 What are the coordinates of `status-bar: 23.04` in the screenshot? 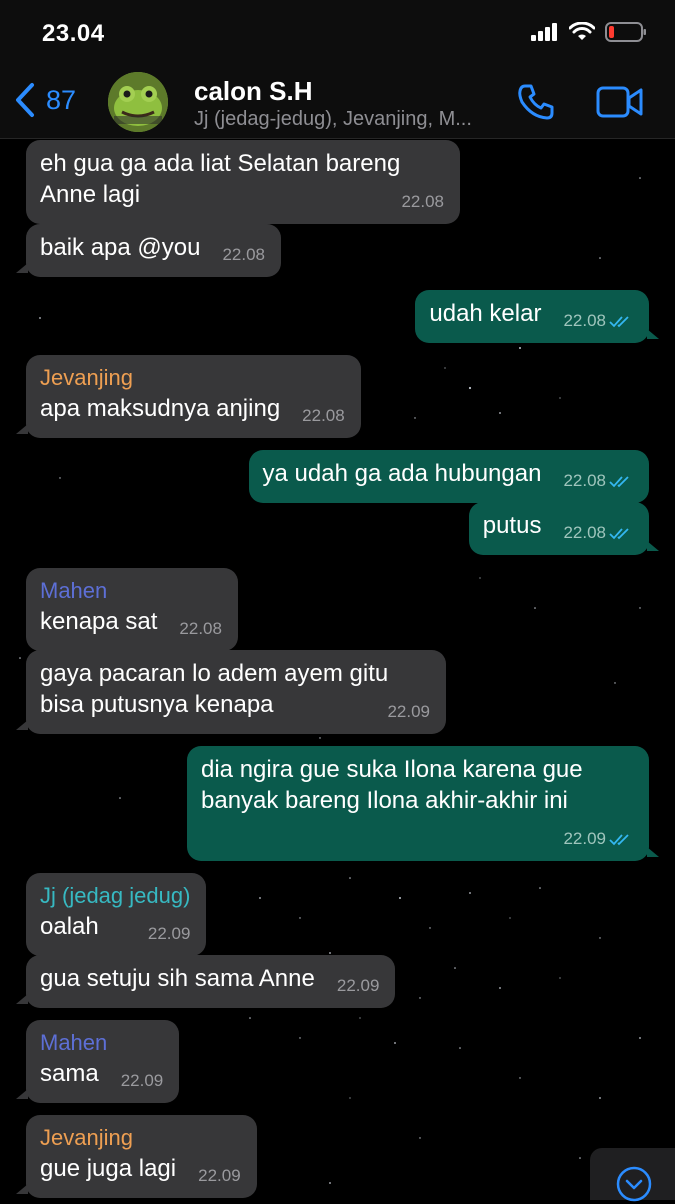 It's located at (337, 35).